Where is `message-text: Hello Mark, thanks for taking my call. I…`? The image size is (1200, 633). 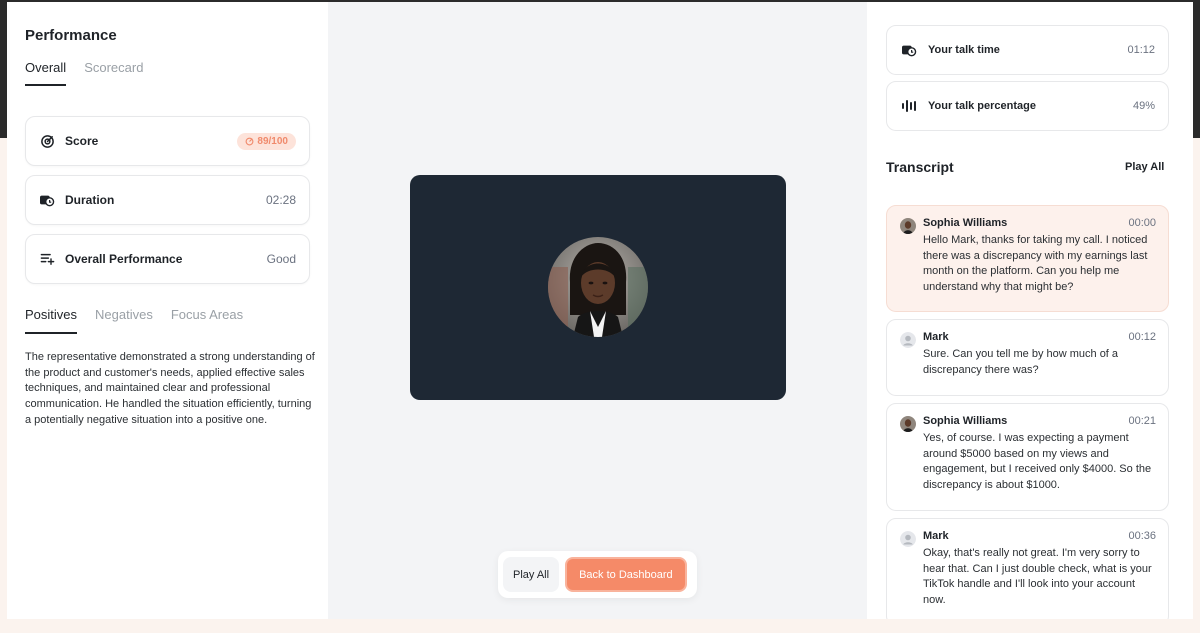 message-text: Hello Mark, thanks for taking my call. I… is located at coordinates (1035, 263).